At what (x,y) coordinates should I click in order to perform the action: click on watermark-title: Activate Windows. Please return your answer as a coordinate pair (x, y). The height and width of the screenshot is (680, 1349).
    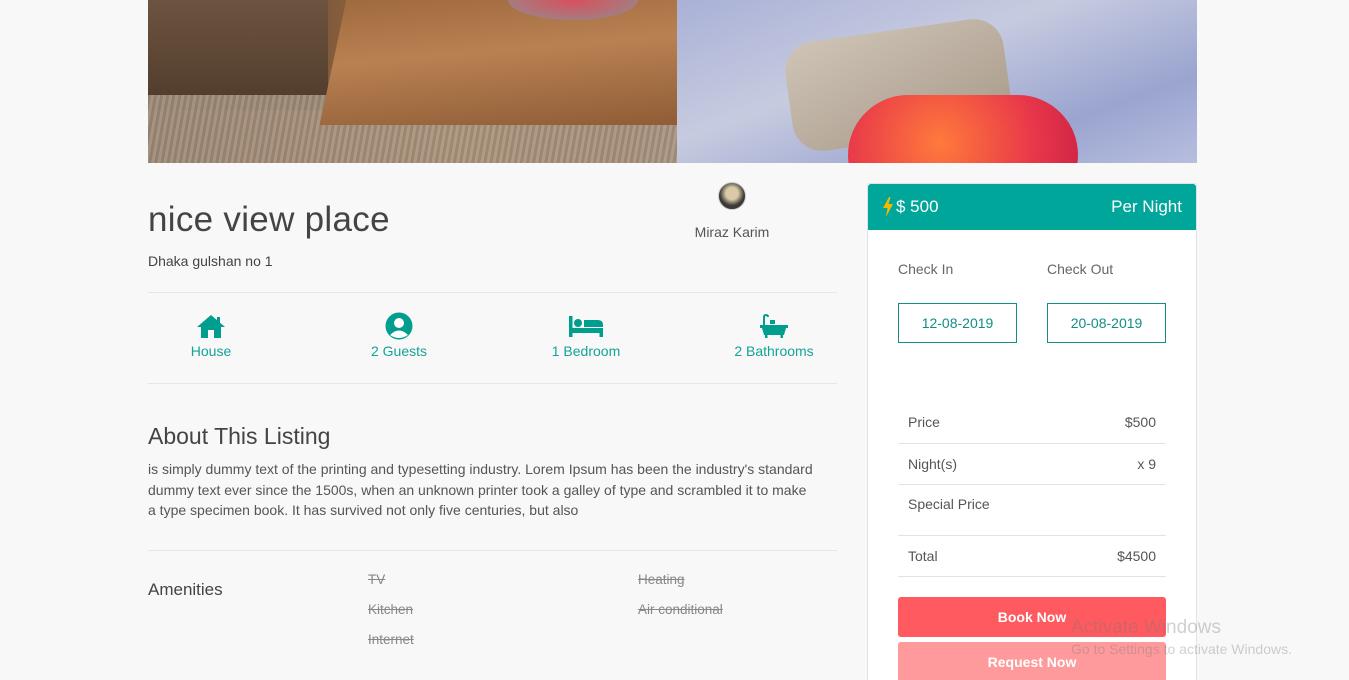
    Looking at the image, I should click on (1146, 627).